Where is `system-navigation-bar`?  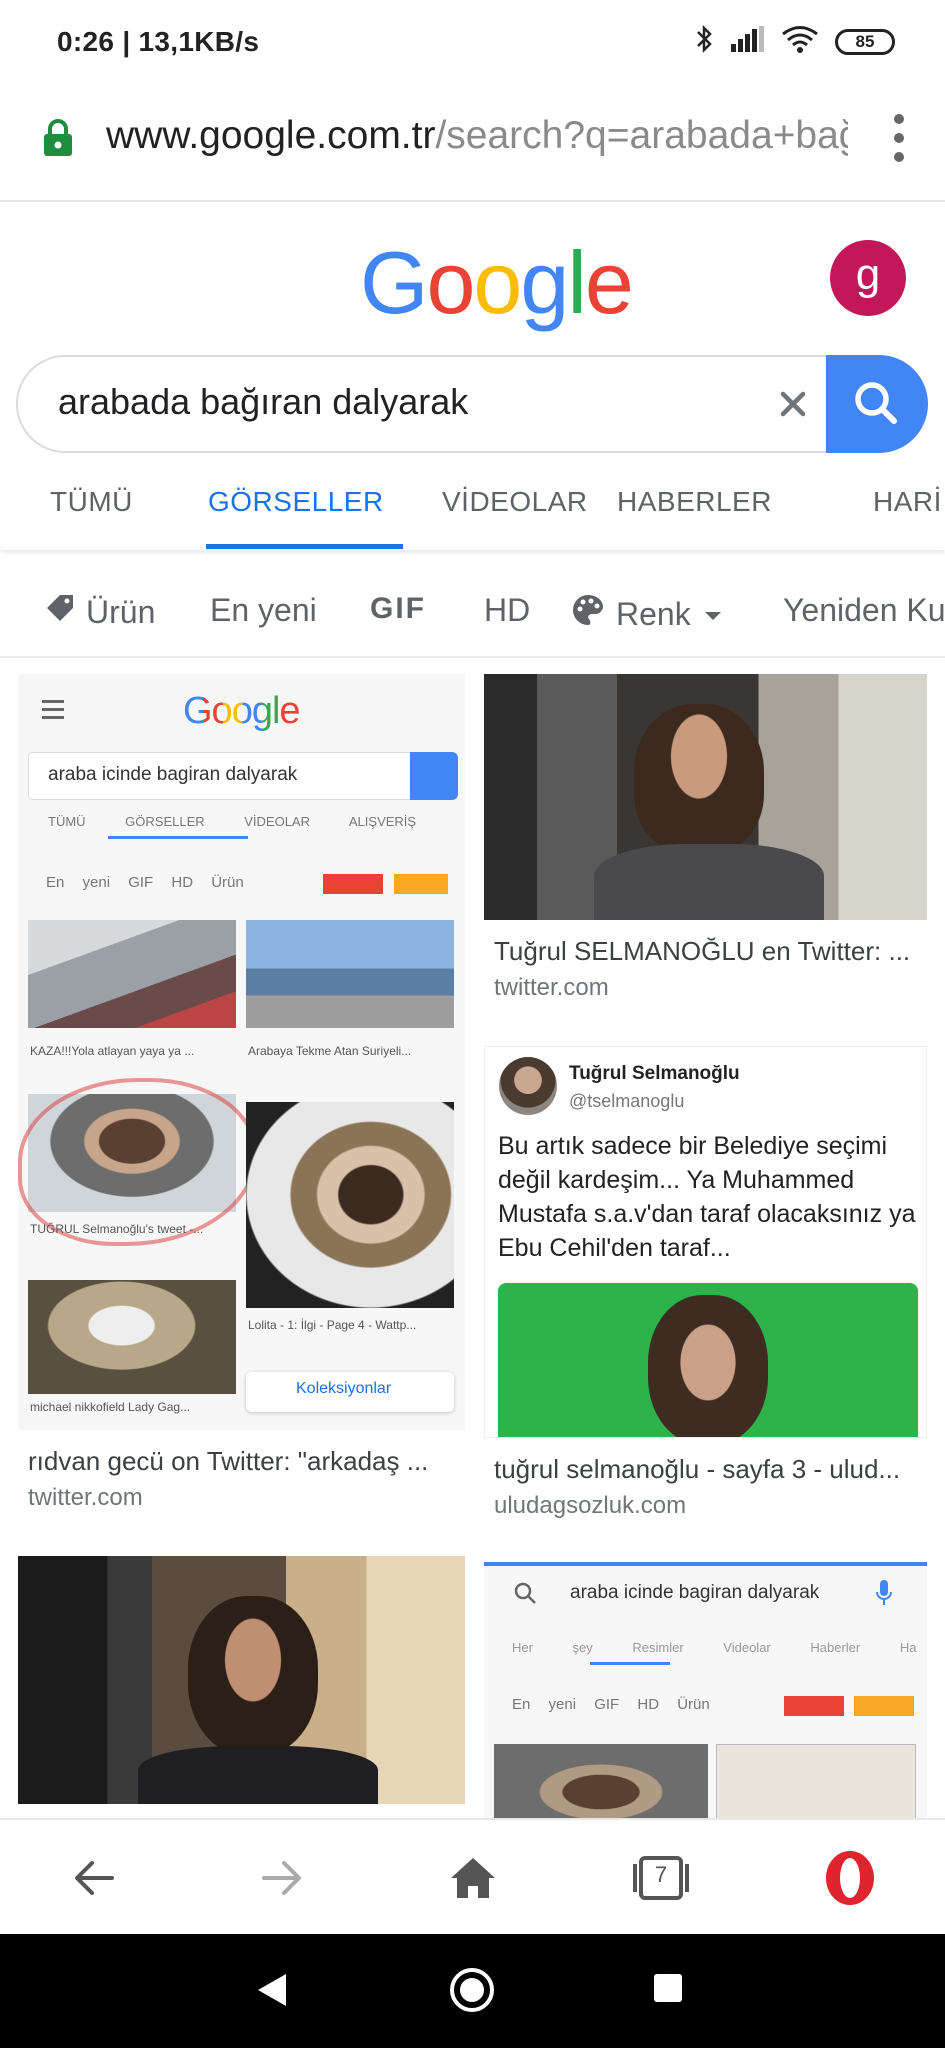
system-navigation-bar is located at coordinates (472, 1991).